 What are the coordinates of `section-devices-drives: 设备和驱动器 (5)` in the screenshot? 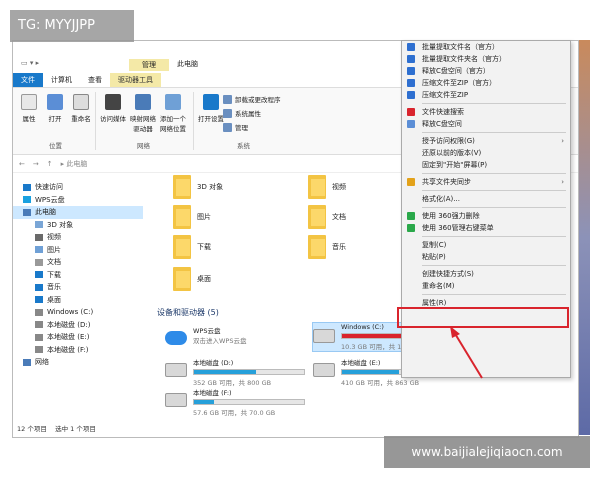 It's located at (188, 312).